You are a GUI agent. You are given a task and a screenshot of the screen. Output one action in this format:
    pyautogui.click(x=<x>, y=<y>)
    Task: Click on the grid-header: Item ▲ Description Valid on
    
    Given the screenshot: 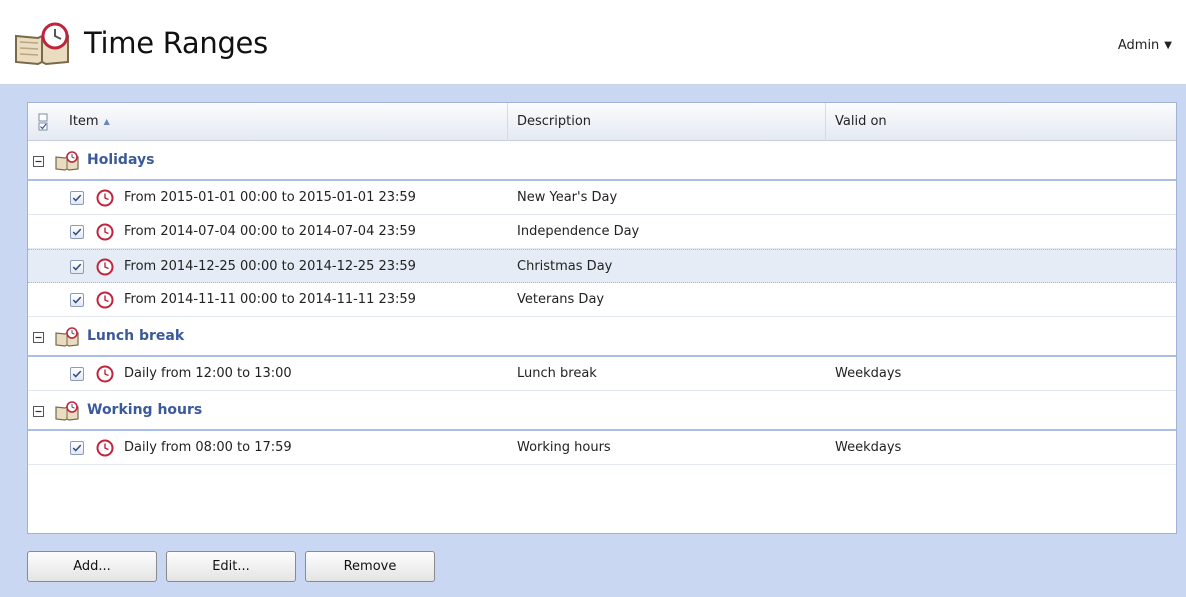 What is the action you would take?
    pyautogui.click(x=602, y=122)
    